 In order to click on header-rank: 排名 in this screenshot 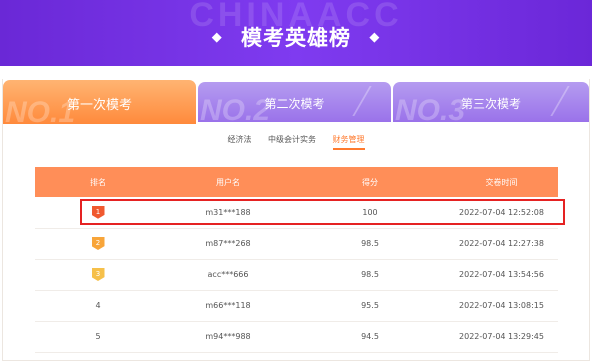, I will do `click(98, 182)`.